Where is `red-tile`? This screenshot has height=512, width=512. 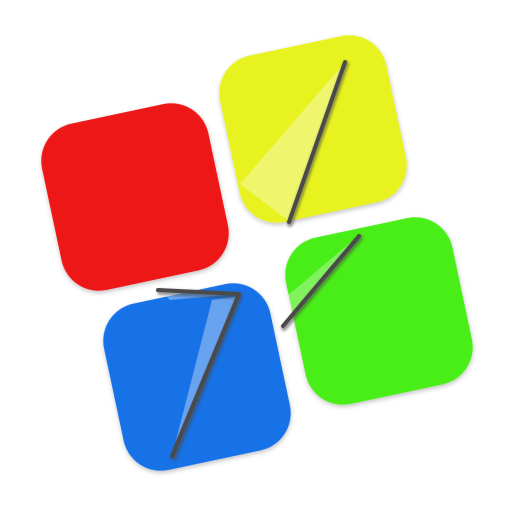
red-tile is located at coordinates (135, 197).